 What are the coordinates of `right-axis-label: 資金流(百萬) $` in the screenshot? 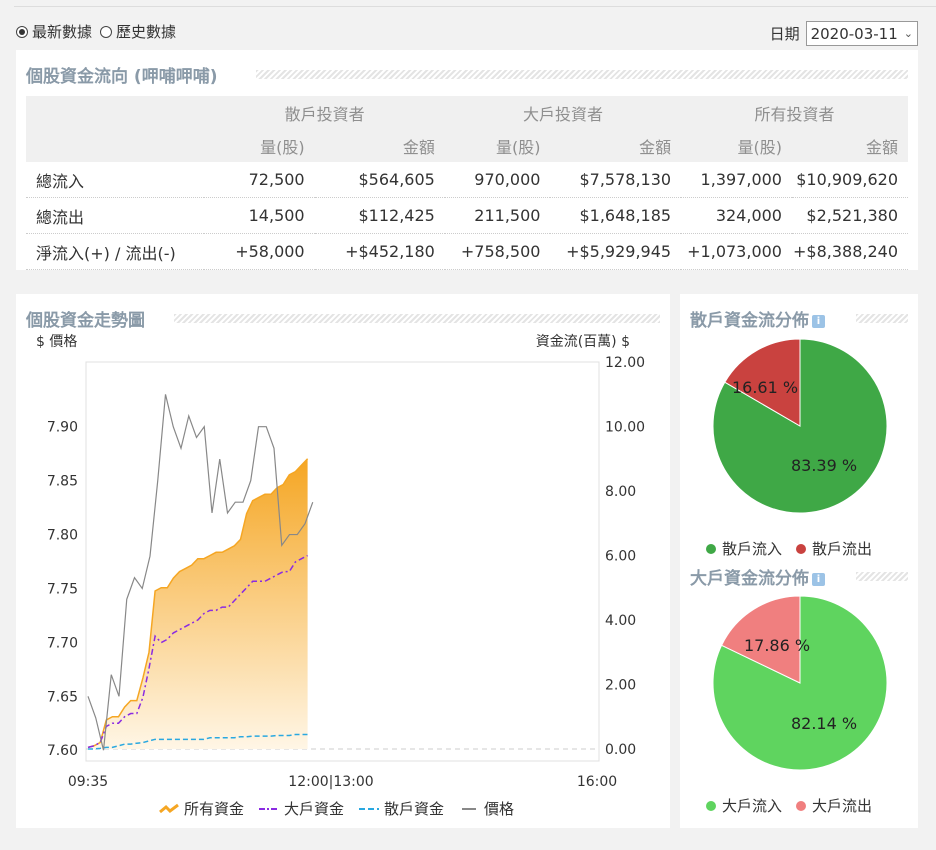 It's located at (583, 342).